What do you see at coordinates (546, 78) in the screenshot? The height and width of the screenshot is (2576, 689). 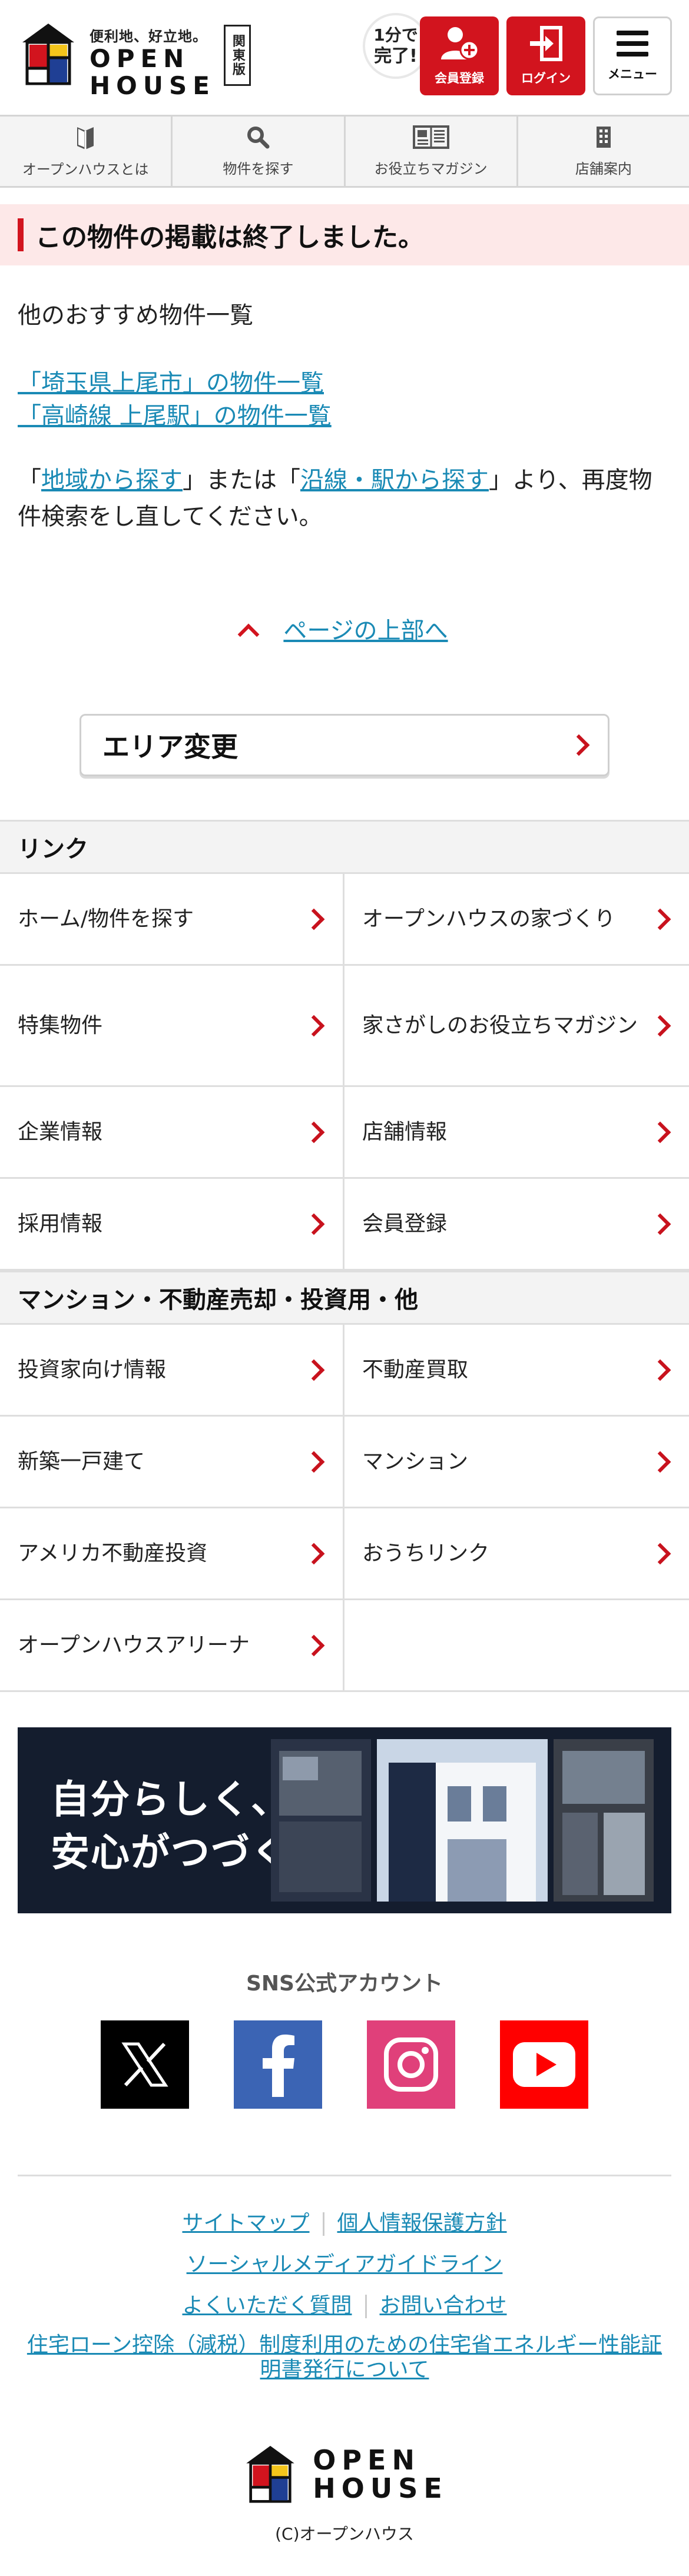 I see `login-label: ログイン` at bounding box center [546, 78].